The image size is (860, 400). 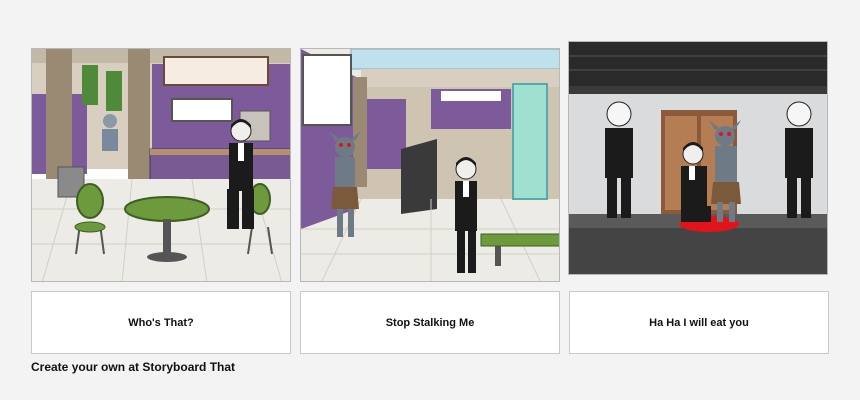 What do you see at coordinates (133, 367) in the screenshot?
I see `storyboard-footer-link: Create your own at Storyboard That` at bounding box center [133, 367].